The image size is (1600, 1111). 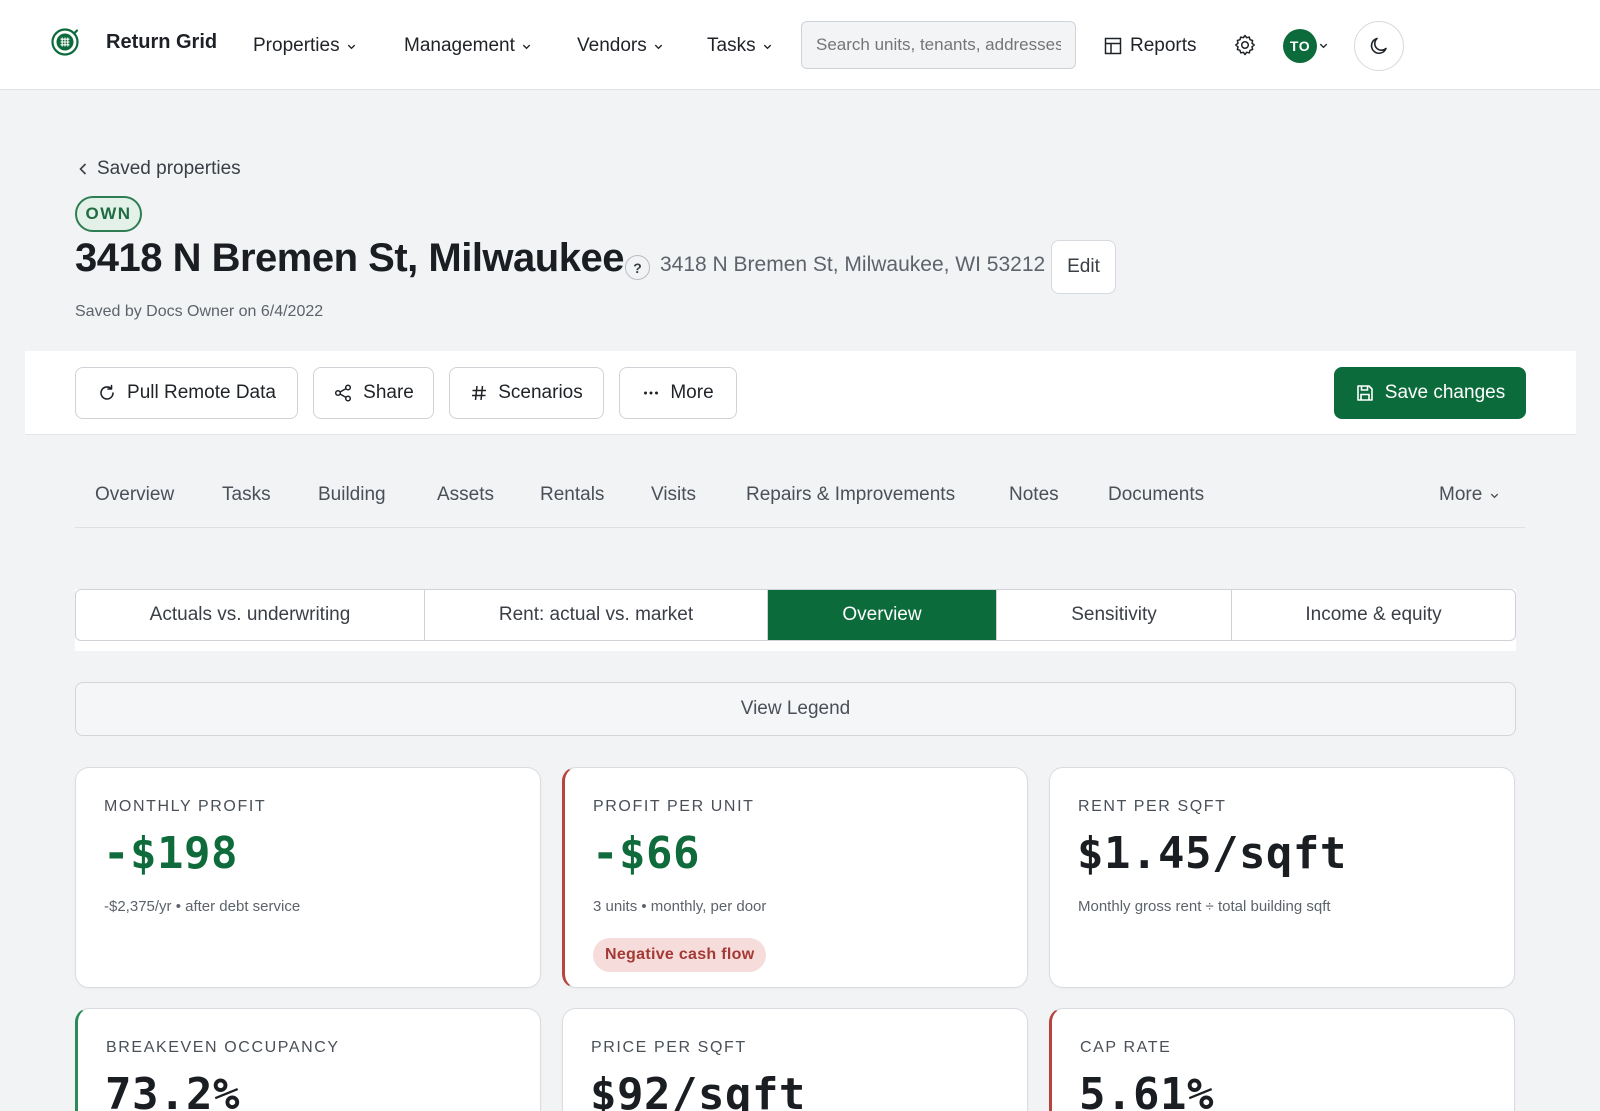 I want to click on nav-properties: Properties, so click(x=305, y=46).